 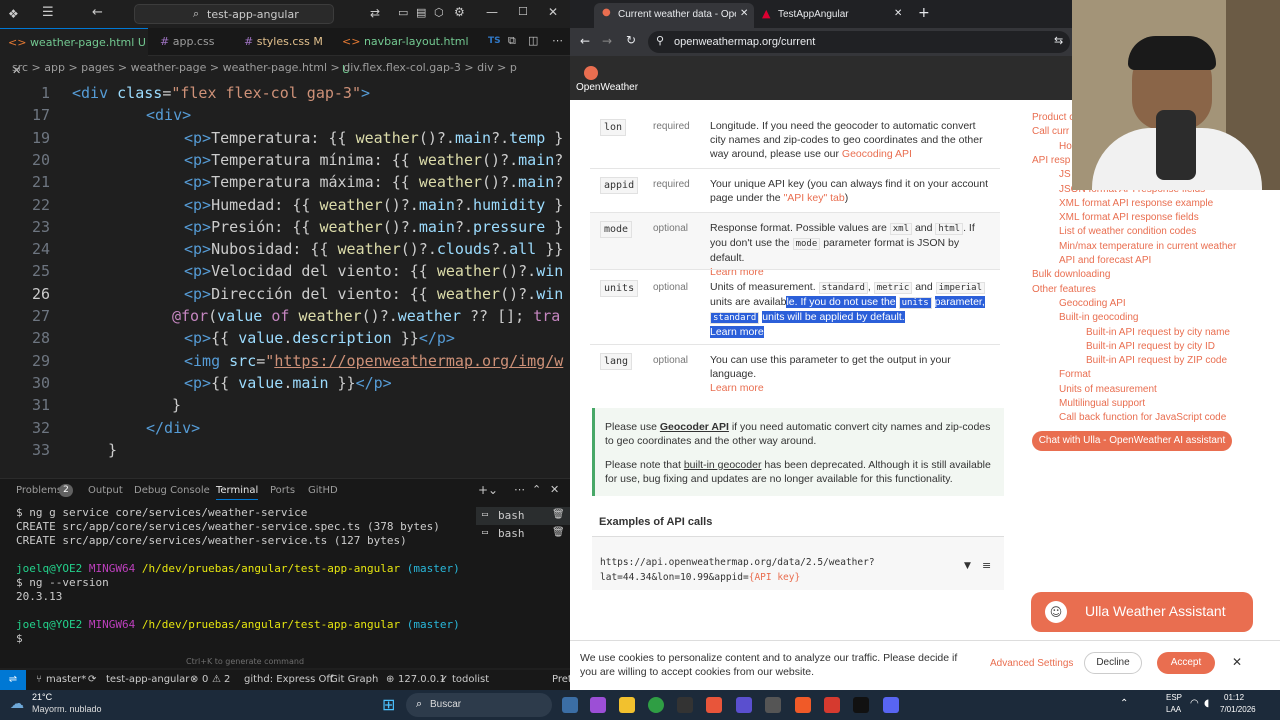 I want to click on new-terminal-icon: +⌄, so click(x=488, y=490).